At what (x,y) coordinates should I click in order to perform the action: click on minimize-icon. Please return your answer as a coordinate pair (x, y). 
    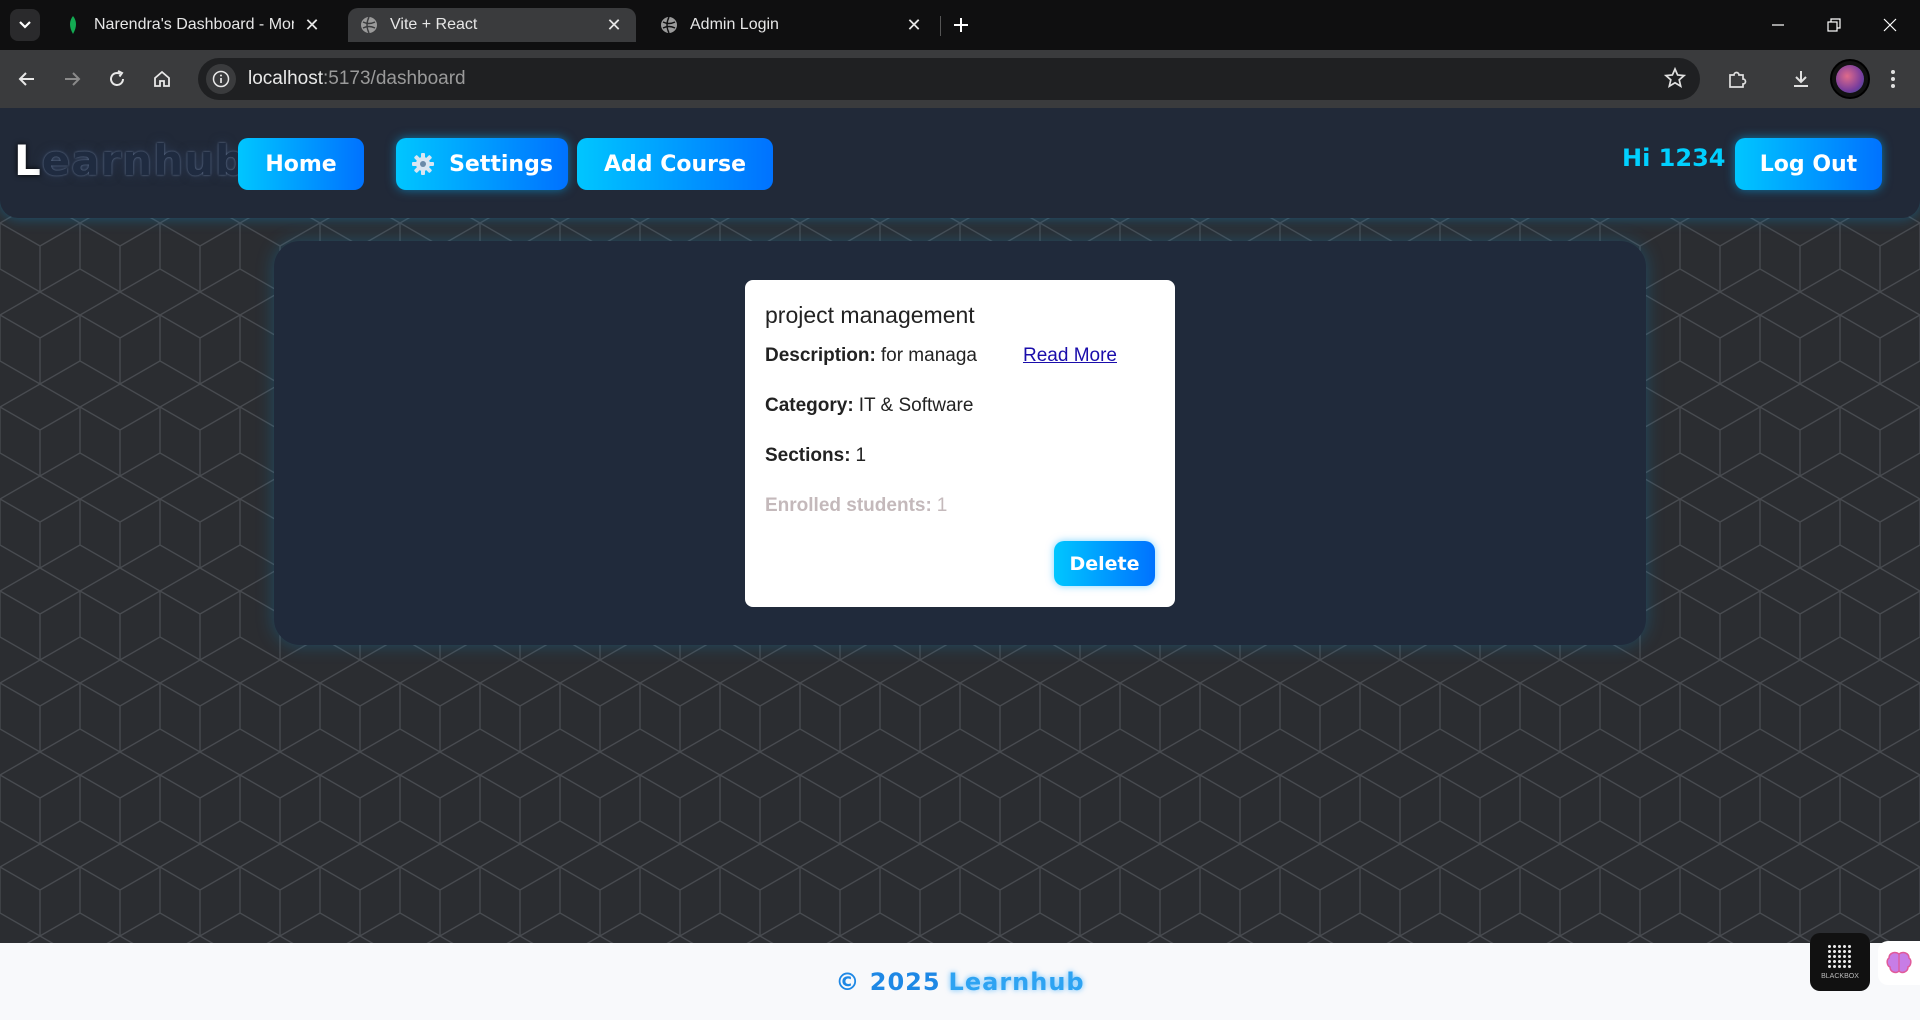
    Looking at the image, I should click on (1778, 25).